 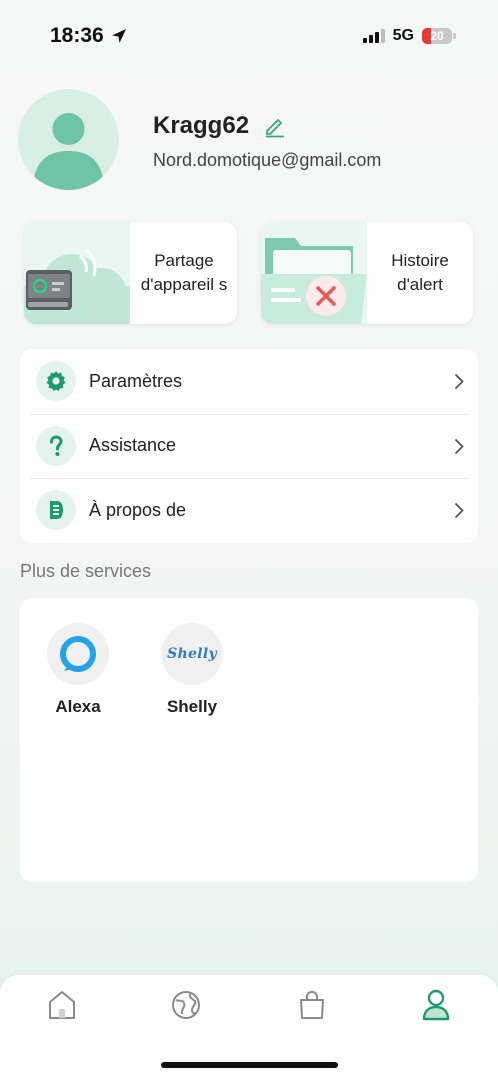 I want to click on shelly-logo: Shelly, so click(x=192, y=654).